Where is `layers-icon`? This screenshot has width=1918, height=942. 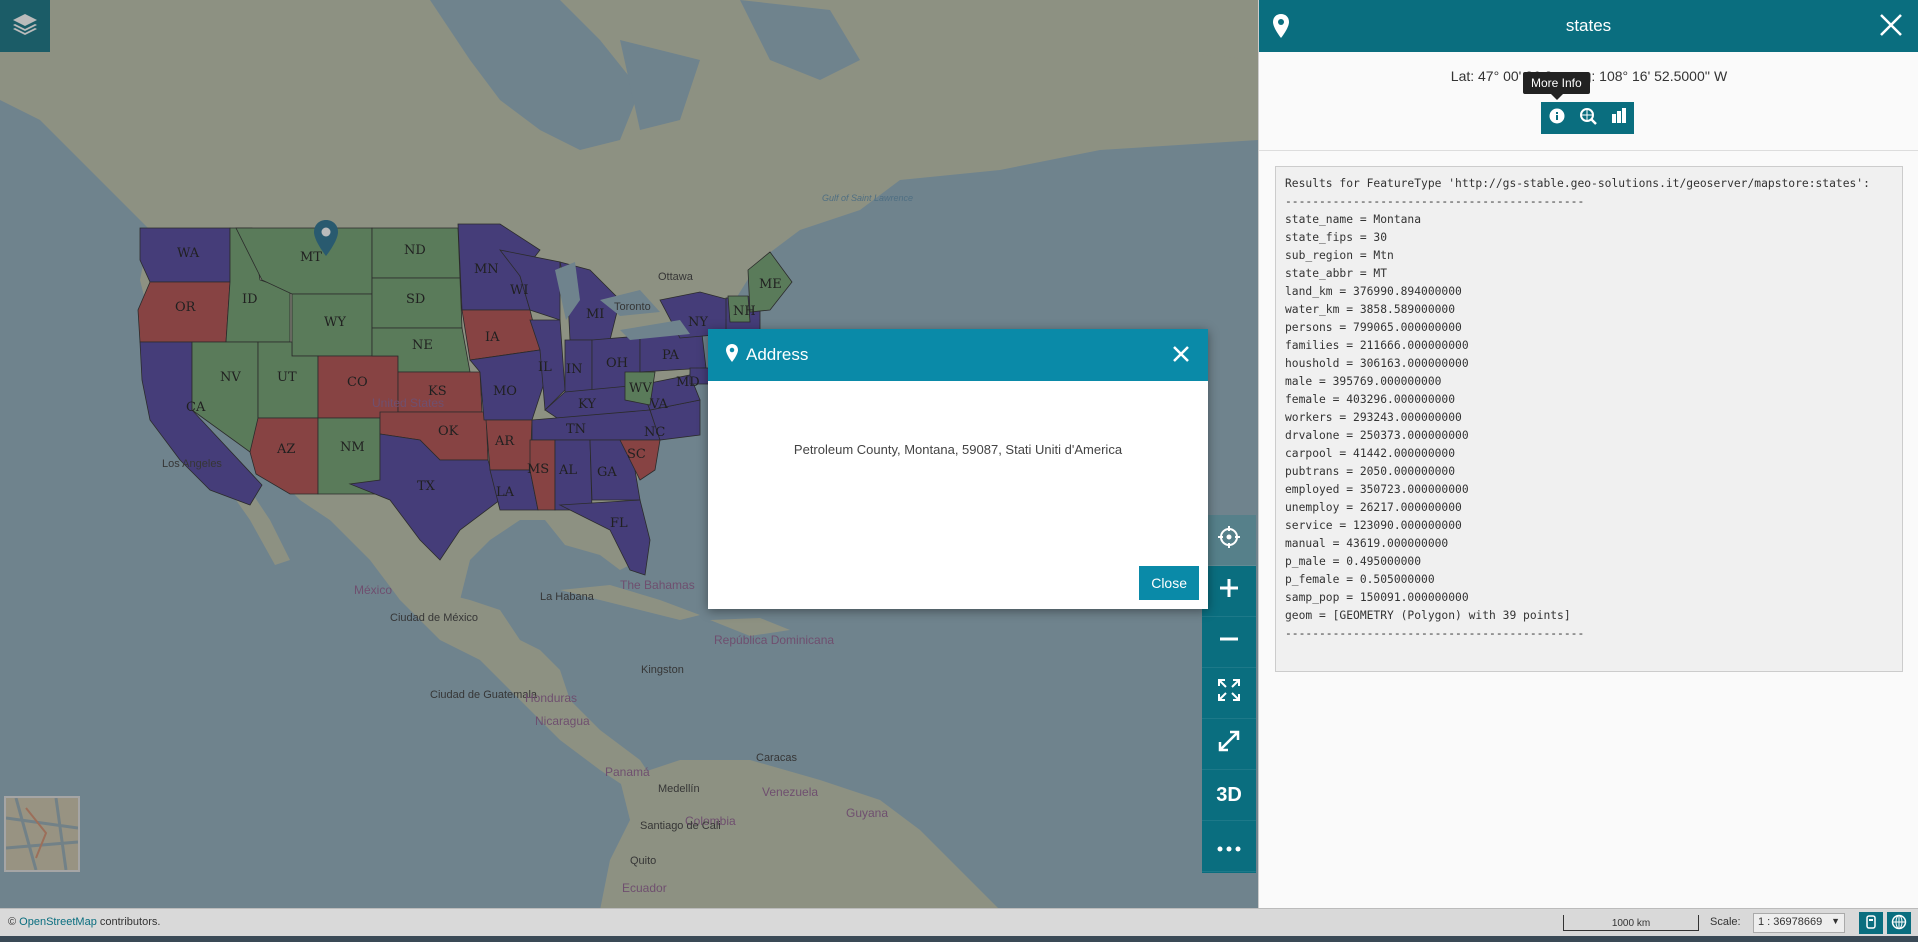
layers-icon is located at coordinates (25, 26).